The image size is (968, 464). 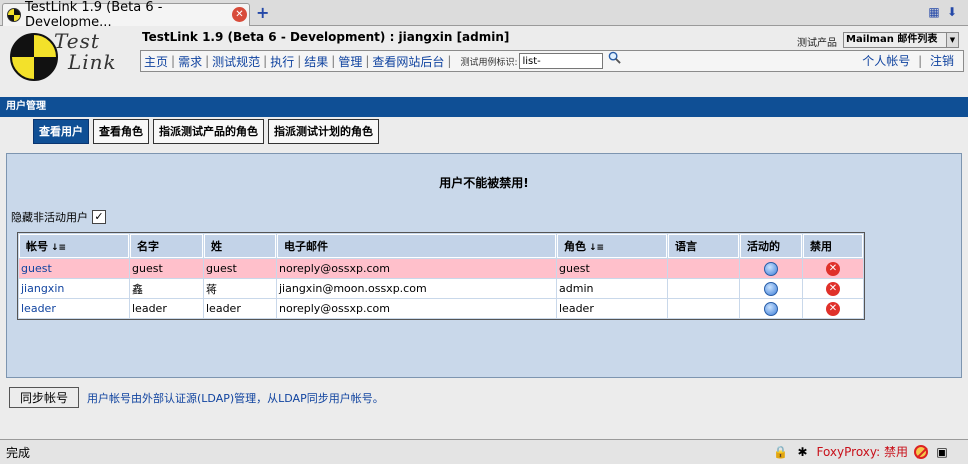 What do you see at coordinates (921, 451) in the screenshot?
I see `proxy-disabled-icon` at bounding box center [921, 451].